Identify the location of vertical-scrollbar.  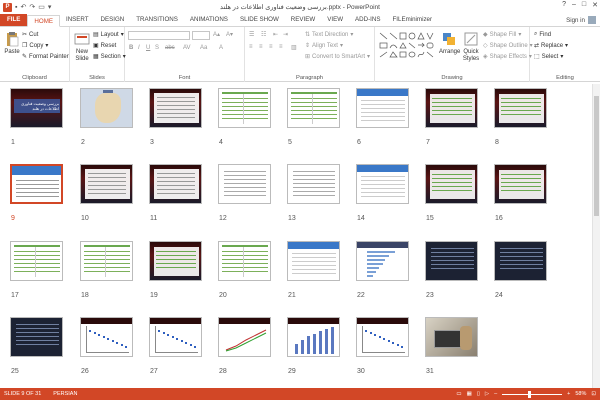
(596, 236).